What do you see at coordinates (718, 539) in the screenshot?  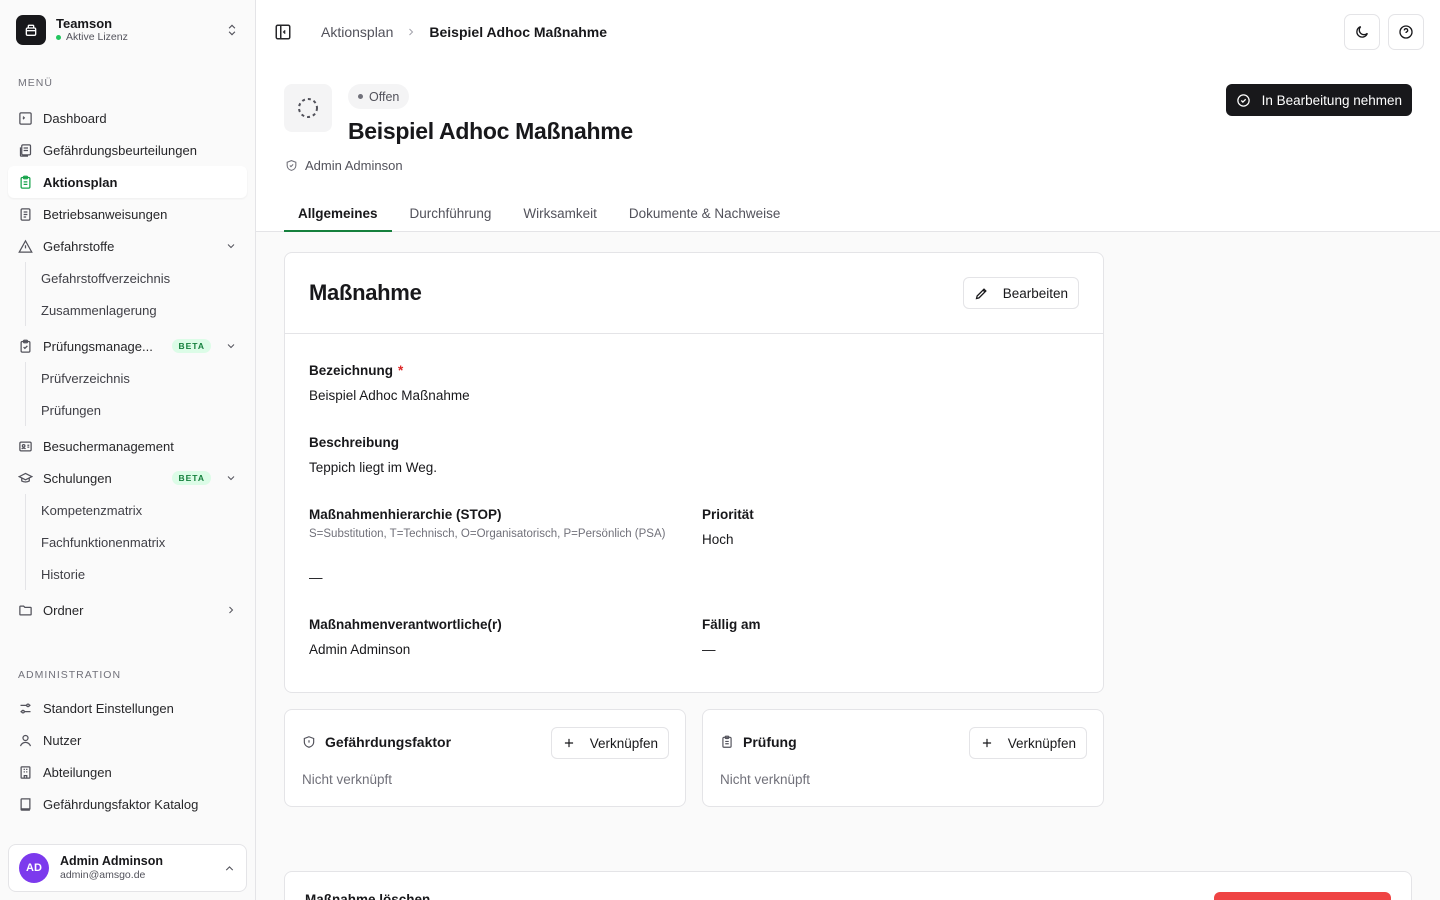 I see `prioritaet-value: Hoch` at bounding box center [718, 539].